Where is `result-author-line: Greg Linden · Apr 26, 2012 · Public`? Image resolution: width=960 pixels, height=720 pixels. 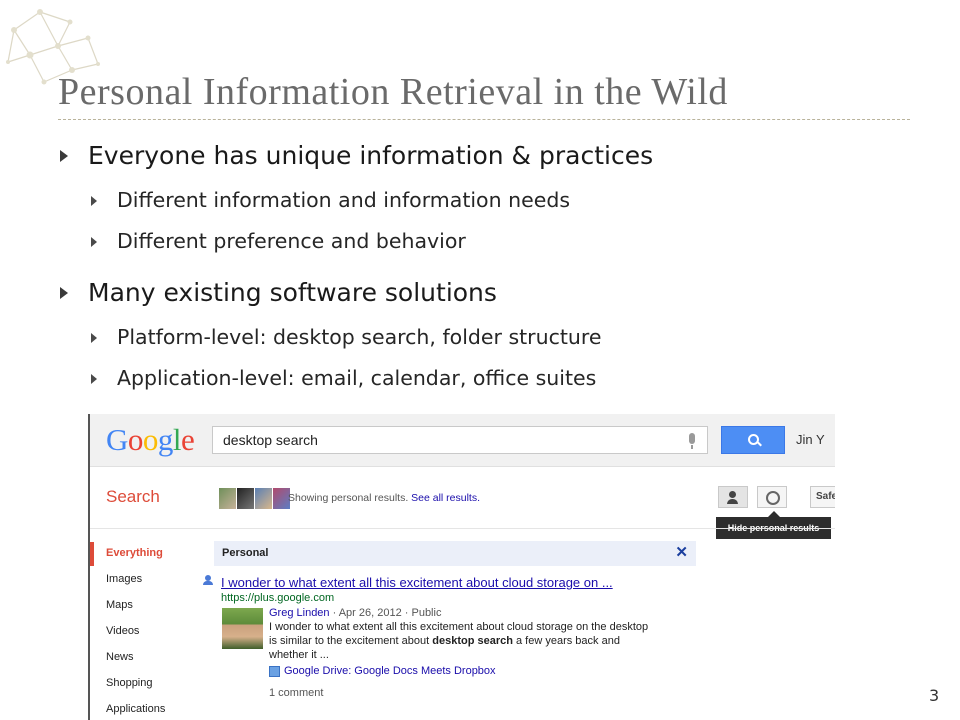 result-author-line: Greg Linden · Apr 26, 2012 · Public is located at coordinates (355, 613).